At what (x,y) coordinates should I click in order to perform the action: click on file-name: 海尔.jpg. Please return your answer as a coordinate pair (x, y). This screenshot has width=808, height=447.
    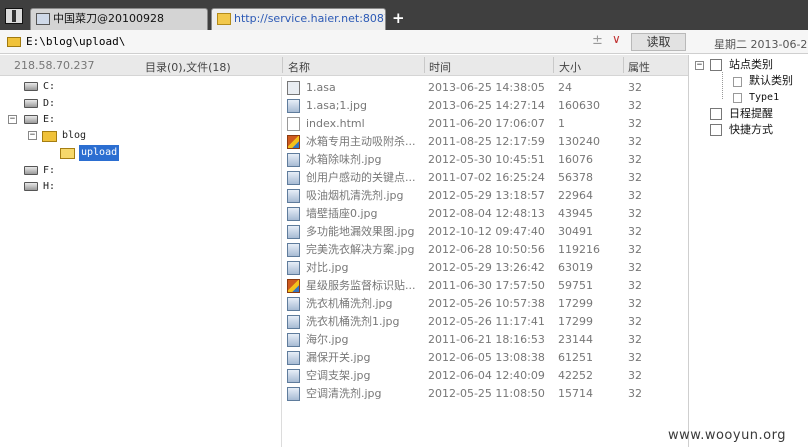
    Looking at the image, I should click on (327, 339).